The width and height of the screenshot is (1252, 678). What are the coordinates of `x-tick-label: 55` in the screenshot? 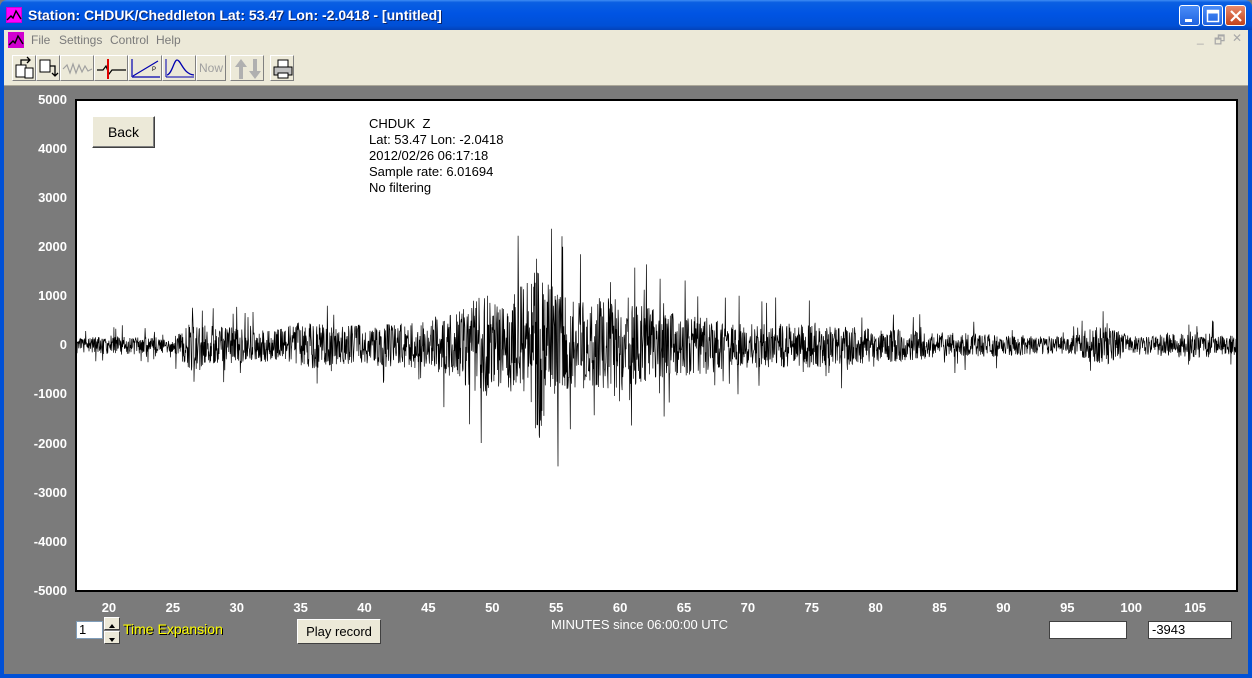 It's located at (556, 607).